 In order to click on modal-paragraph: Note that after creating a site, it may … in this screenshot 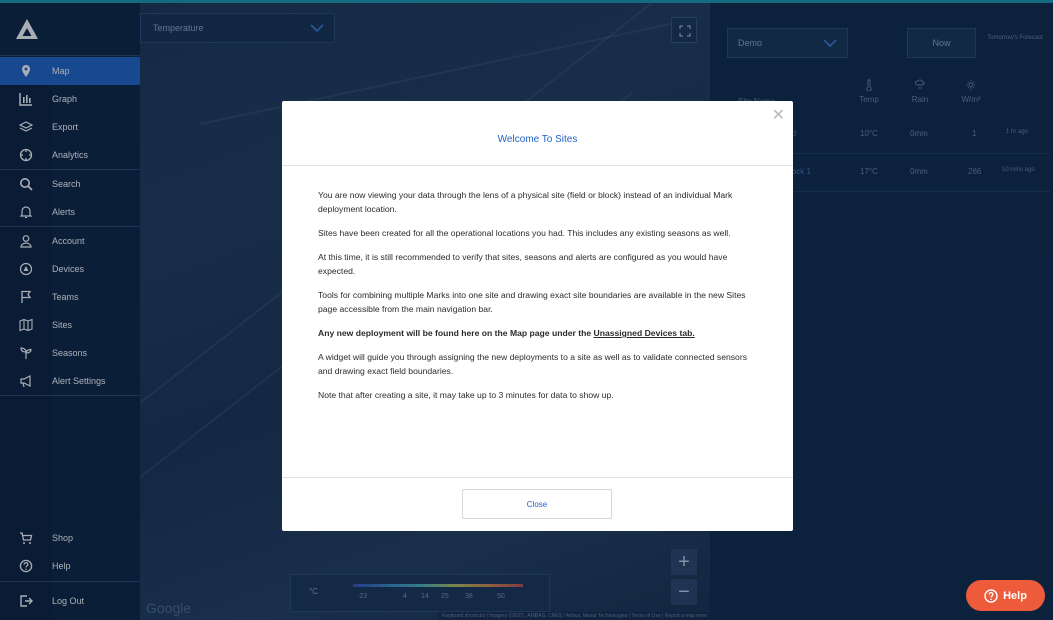, I will do `click(466, 395)`.